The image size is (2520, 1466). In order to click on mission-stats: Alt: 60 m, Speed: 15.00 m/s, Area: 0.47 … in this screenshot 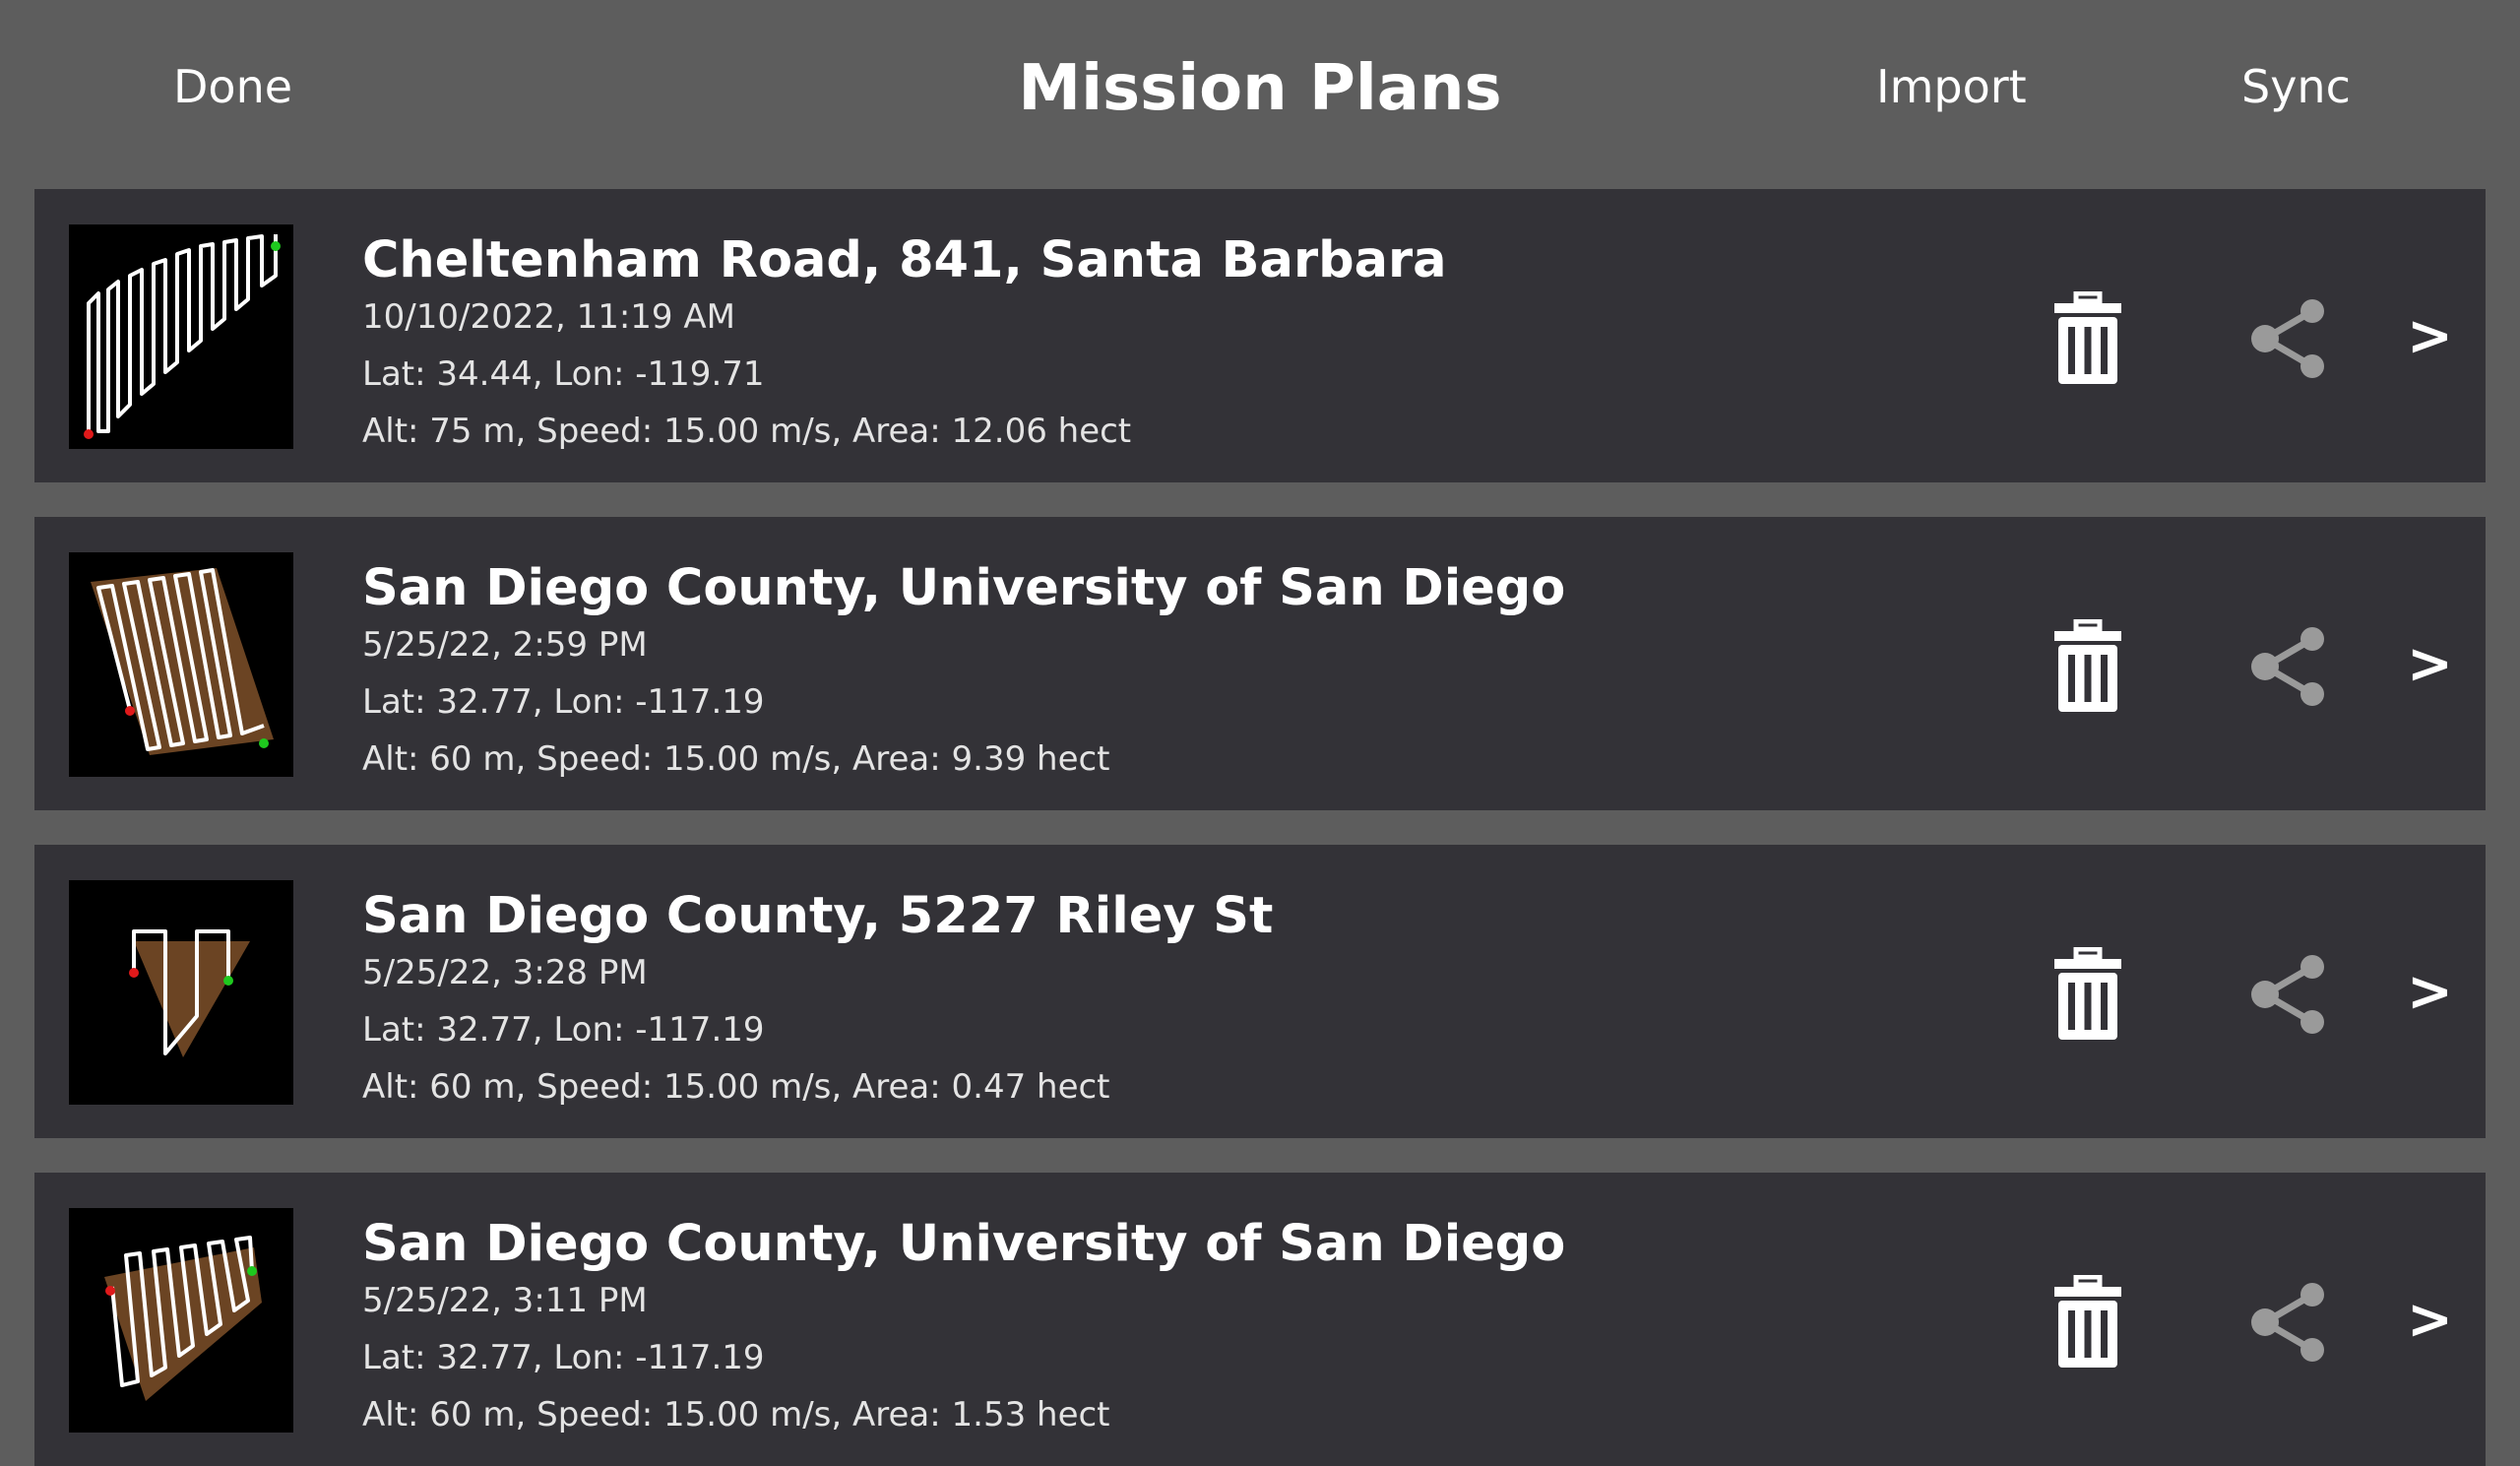, I will do `click(736, 1087)`.